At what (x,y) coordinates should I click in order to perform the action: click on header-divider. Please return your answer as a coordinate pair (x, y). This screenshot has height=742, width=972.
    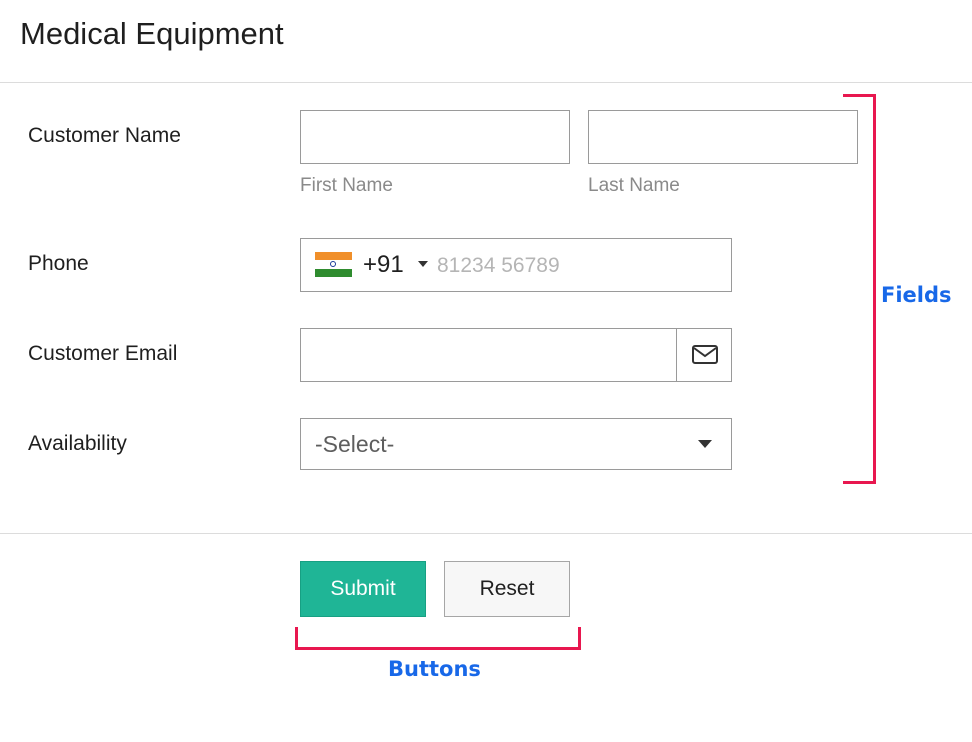
    Looking at the image, I should click on (486, 82).